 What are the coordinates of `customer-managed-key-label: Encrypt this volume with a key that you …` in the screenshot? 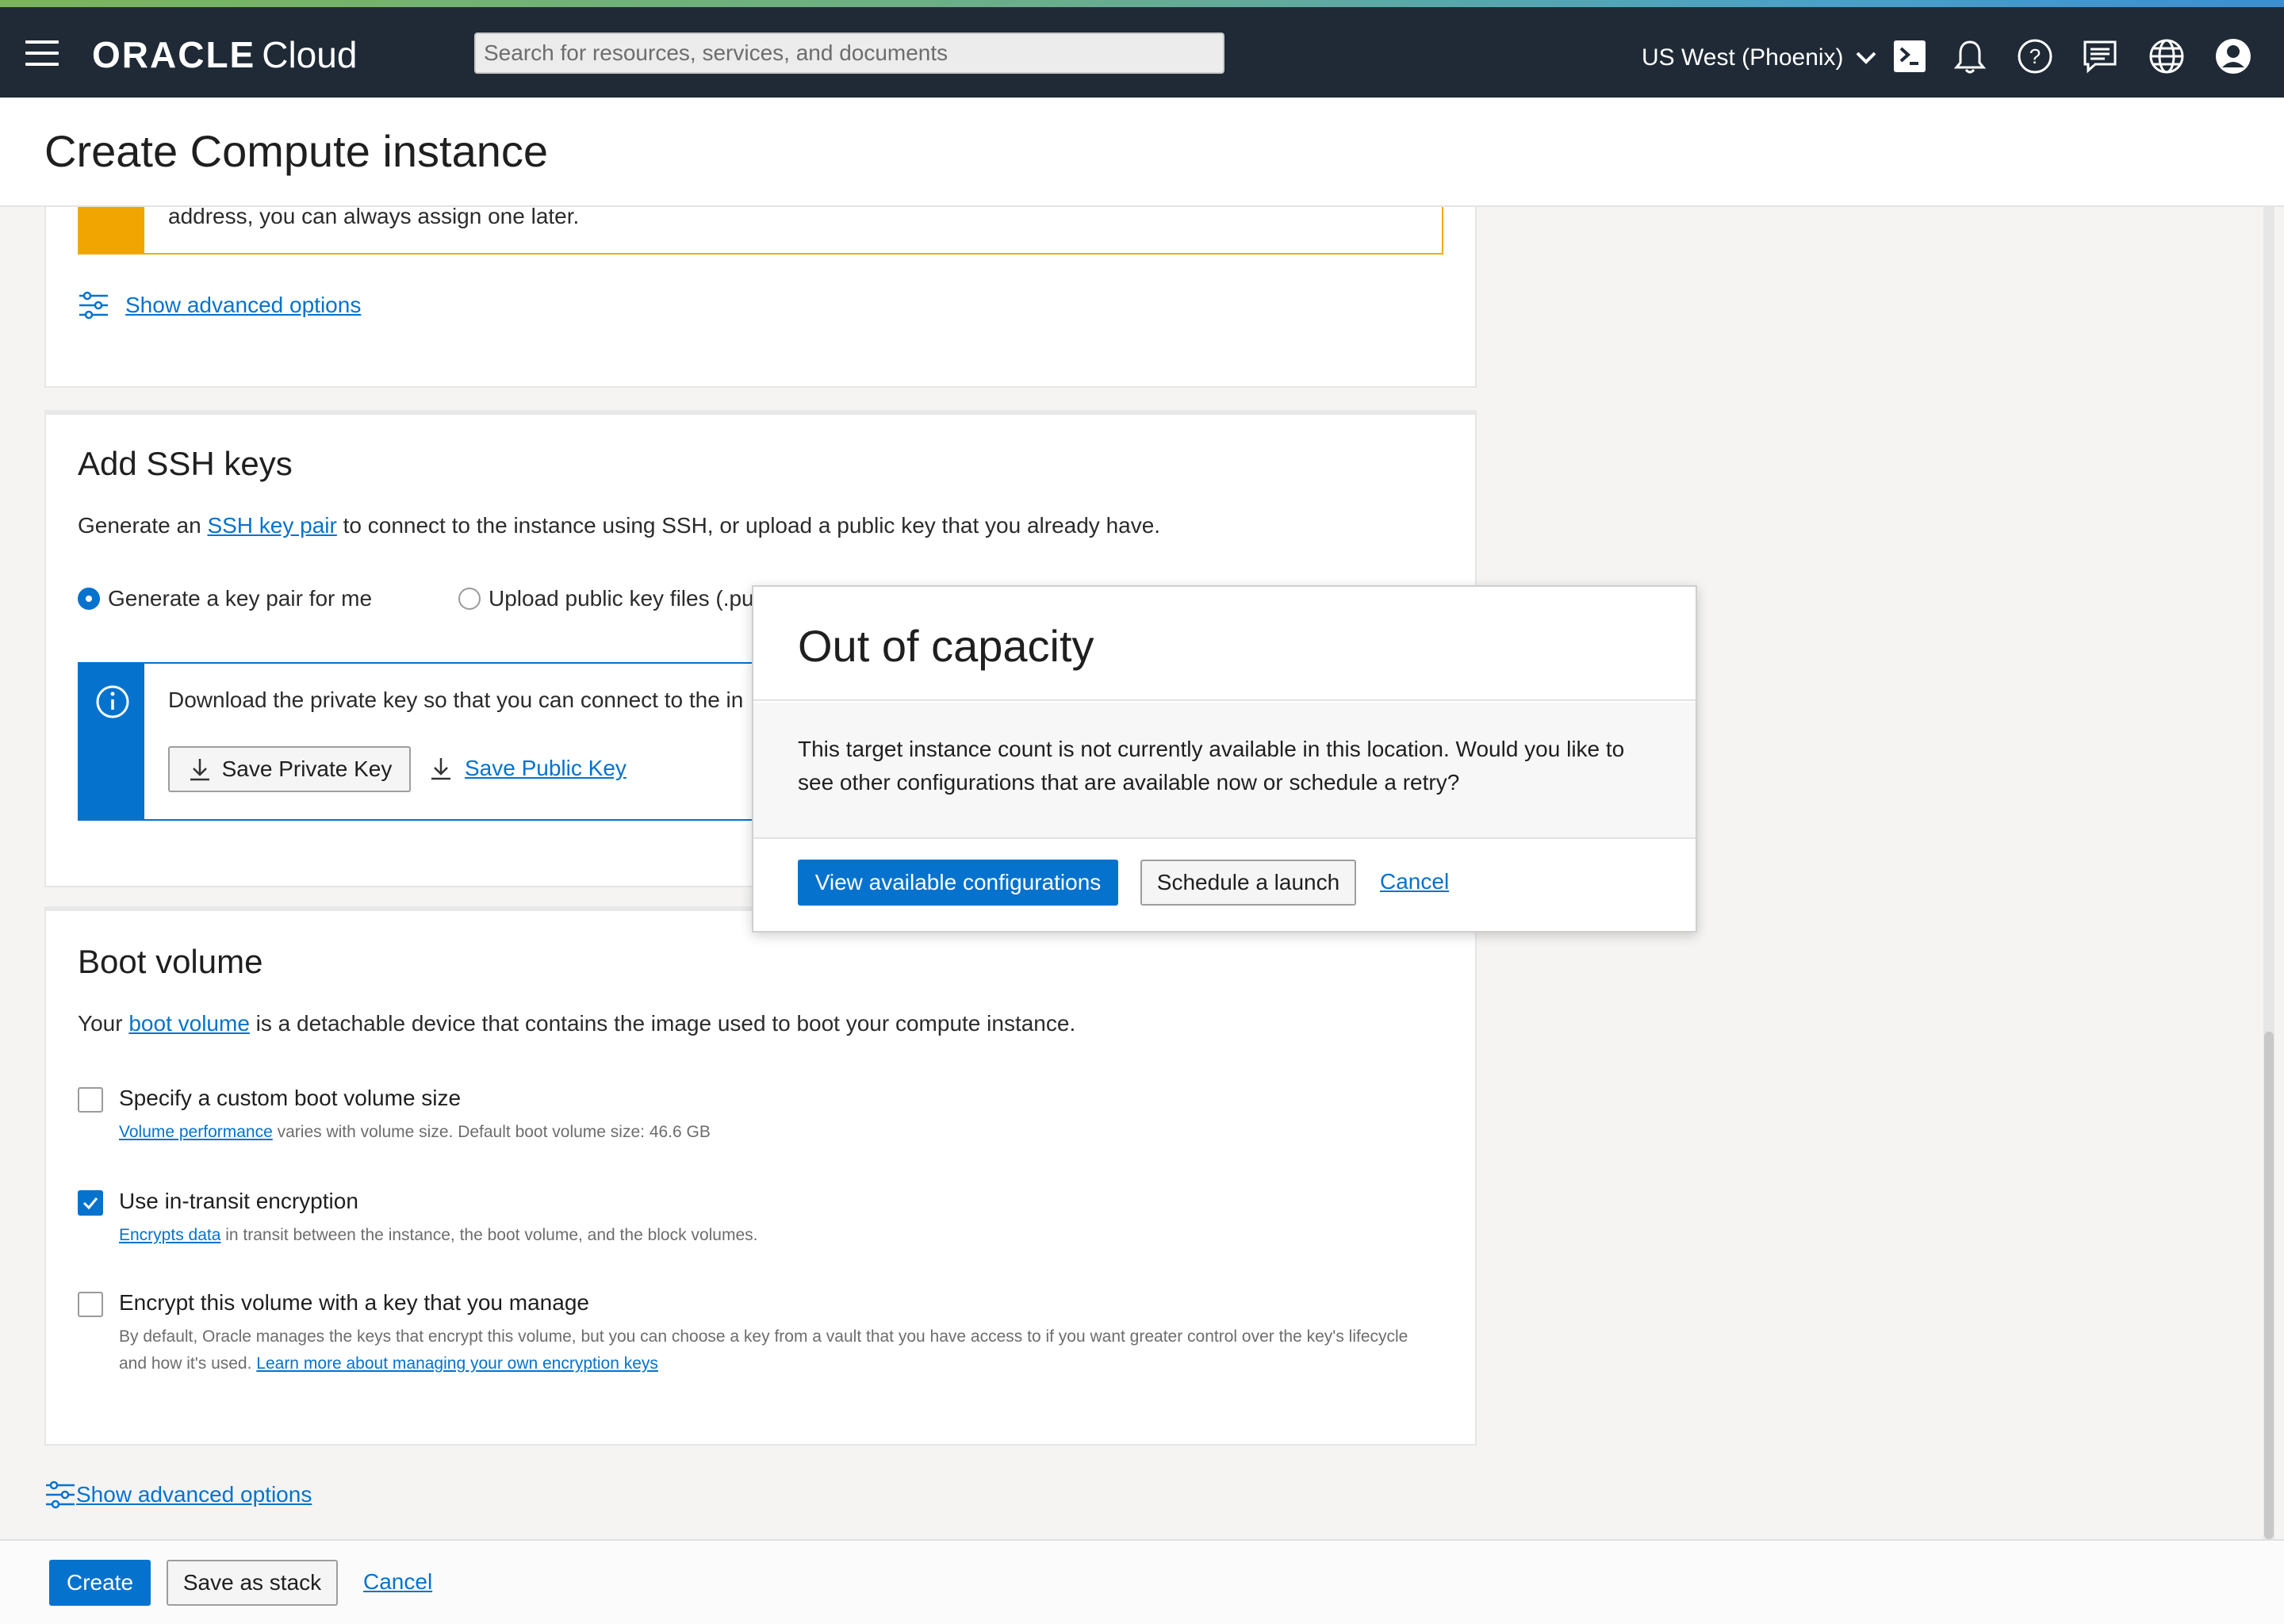 It's located at (354, 1302).